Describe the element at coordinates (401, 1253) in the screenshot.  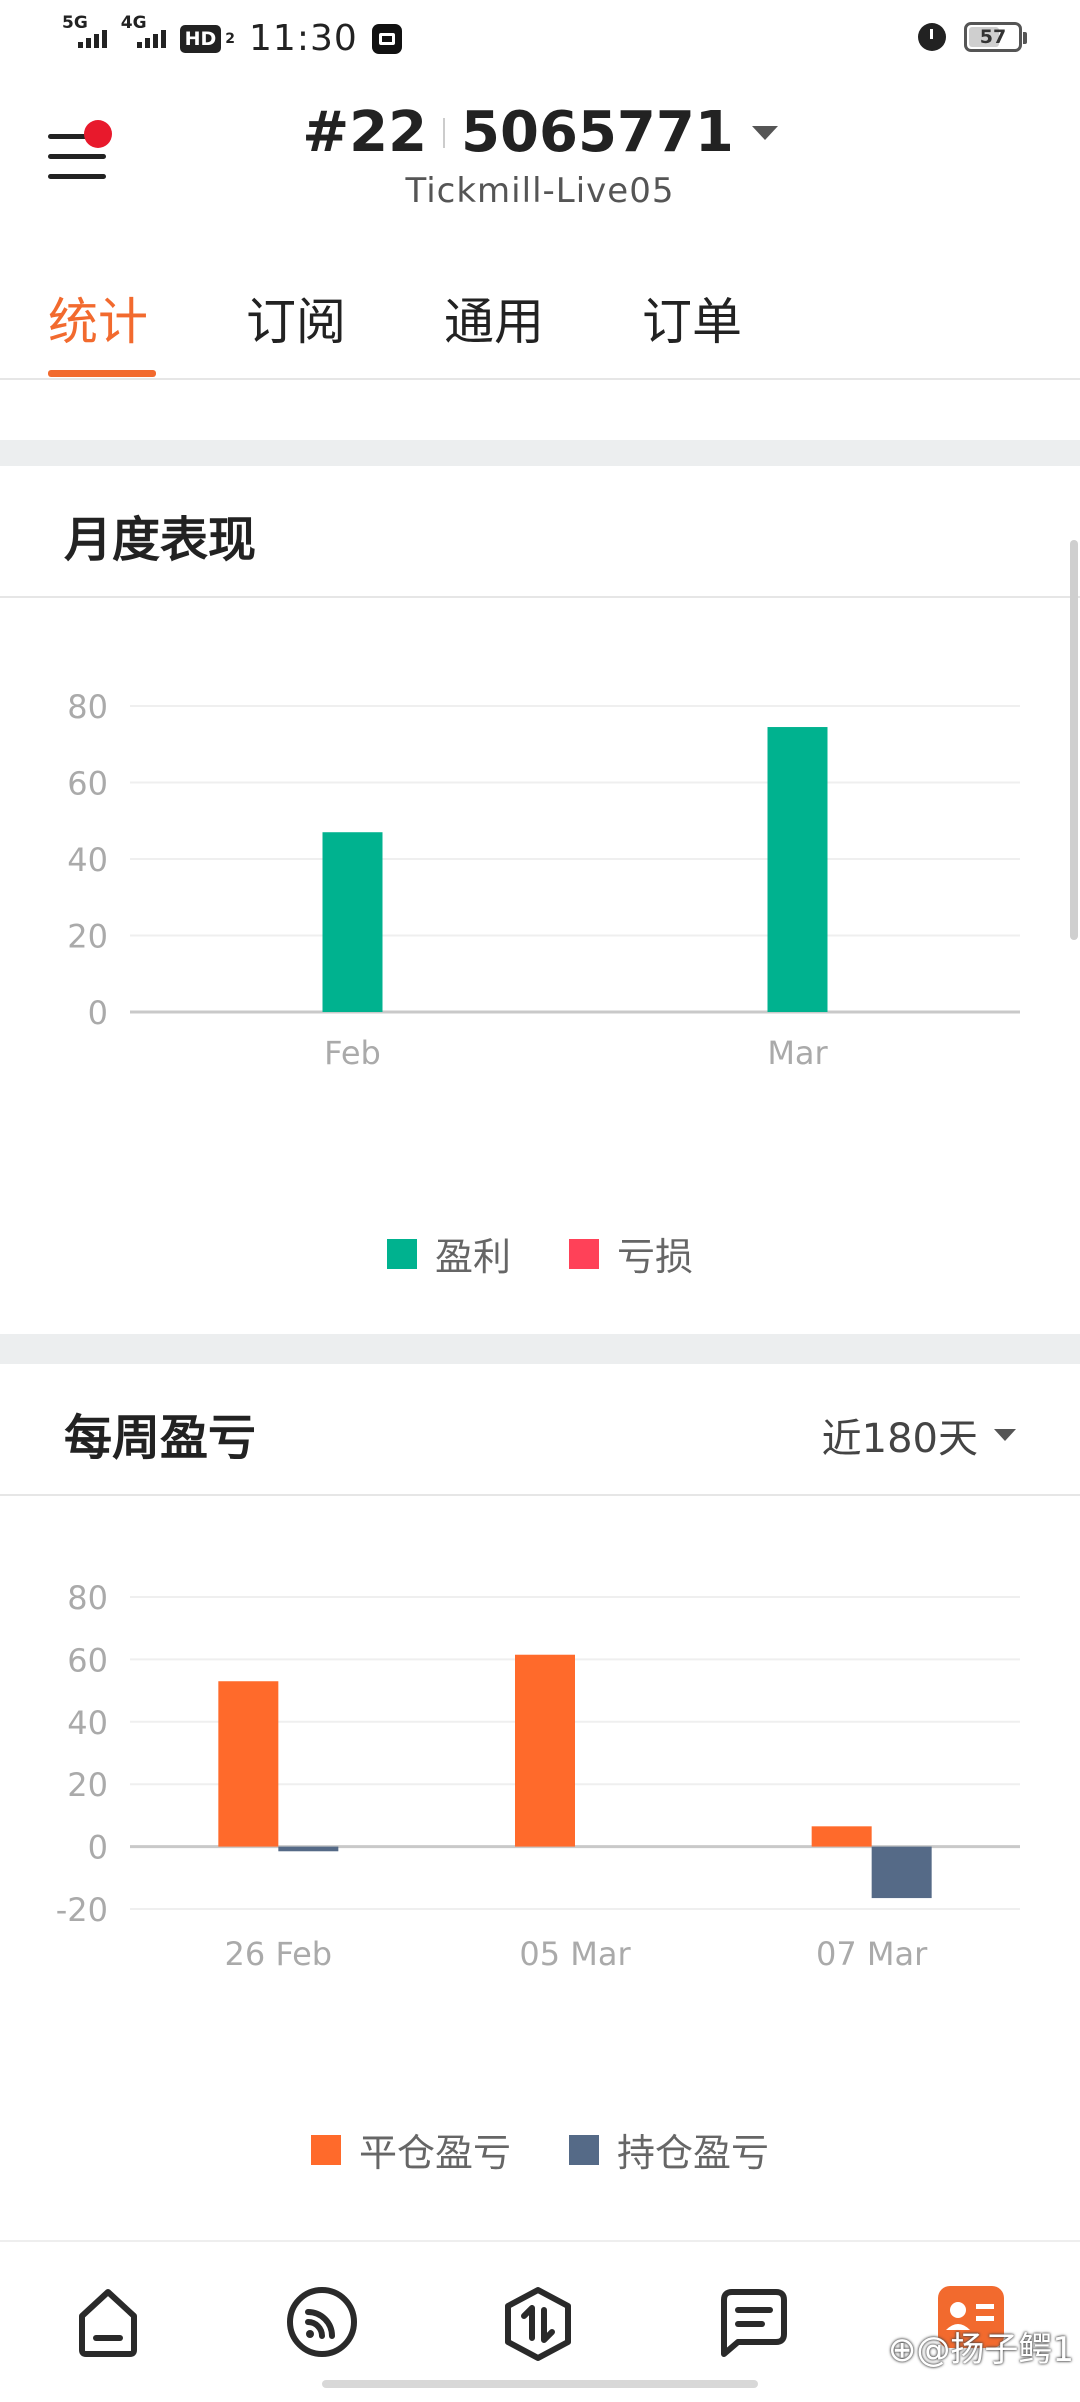
I see `profit-swatch` at that location.